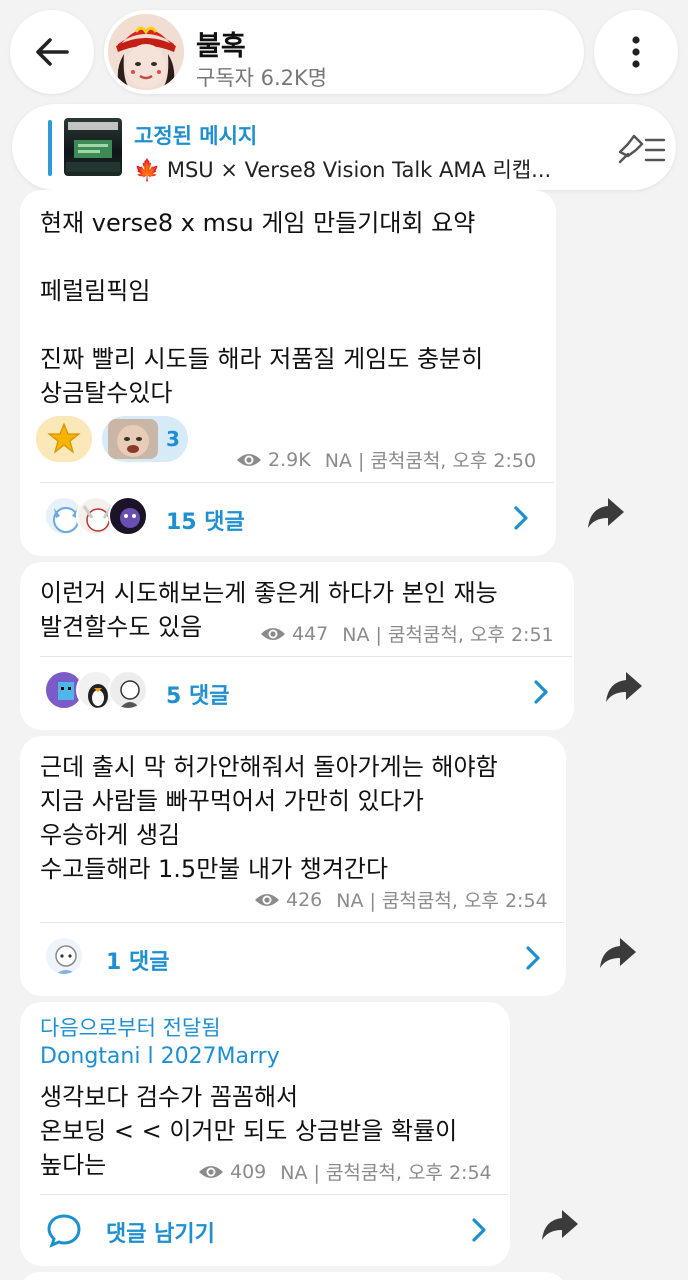 The height and width of the screenshot is (1280, 688). I want to click on pinned-indicator, so click(50, 148).